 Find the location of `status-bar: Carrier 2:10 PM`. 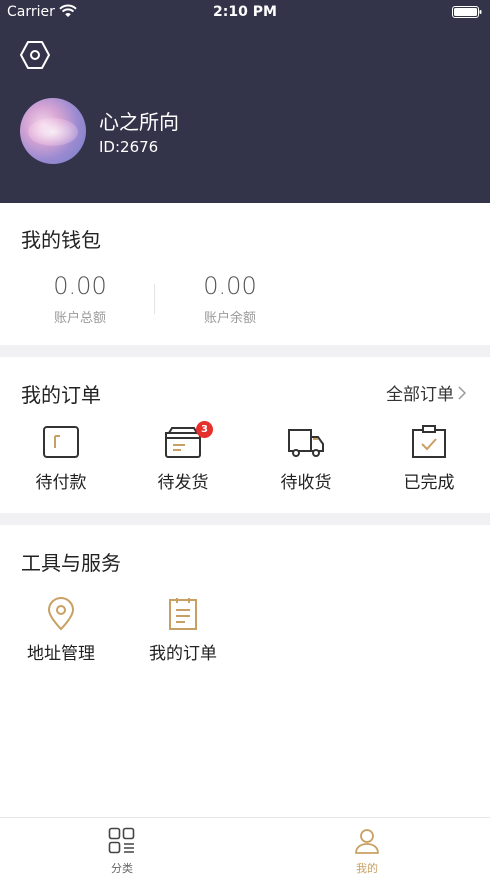

status-bar: Carrier 2:10 PM is located at coordinates (245, 12).